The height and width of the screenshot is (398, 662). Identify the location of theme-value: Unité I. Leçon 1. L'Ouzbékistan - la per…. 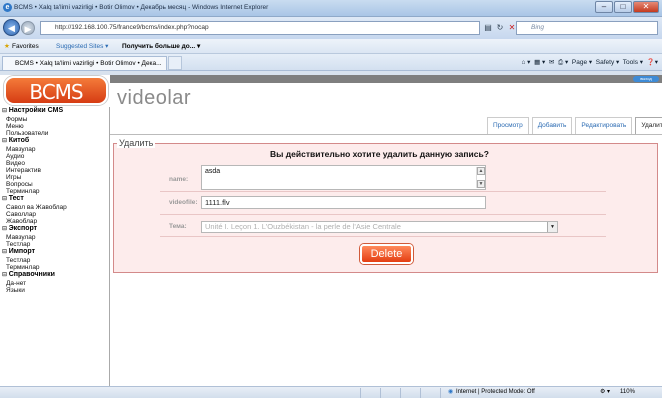
(303, 226).